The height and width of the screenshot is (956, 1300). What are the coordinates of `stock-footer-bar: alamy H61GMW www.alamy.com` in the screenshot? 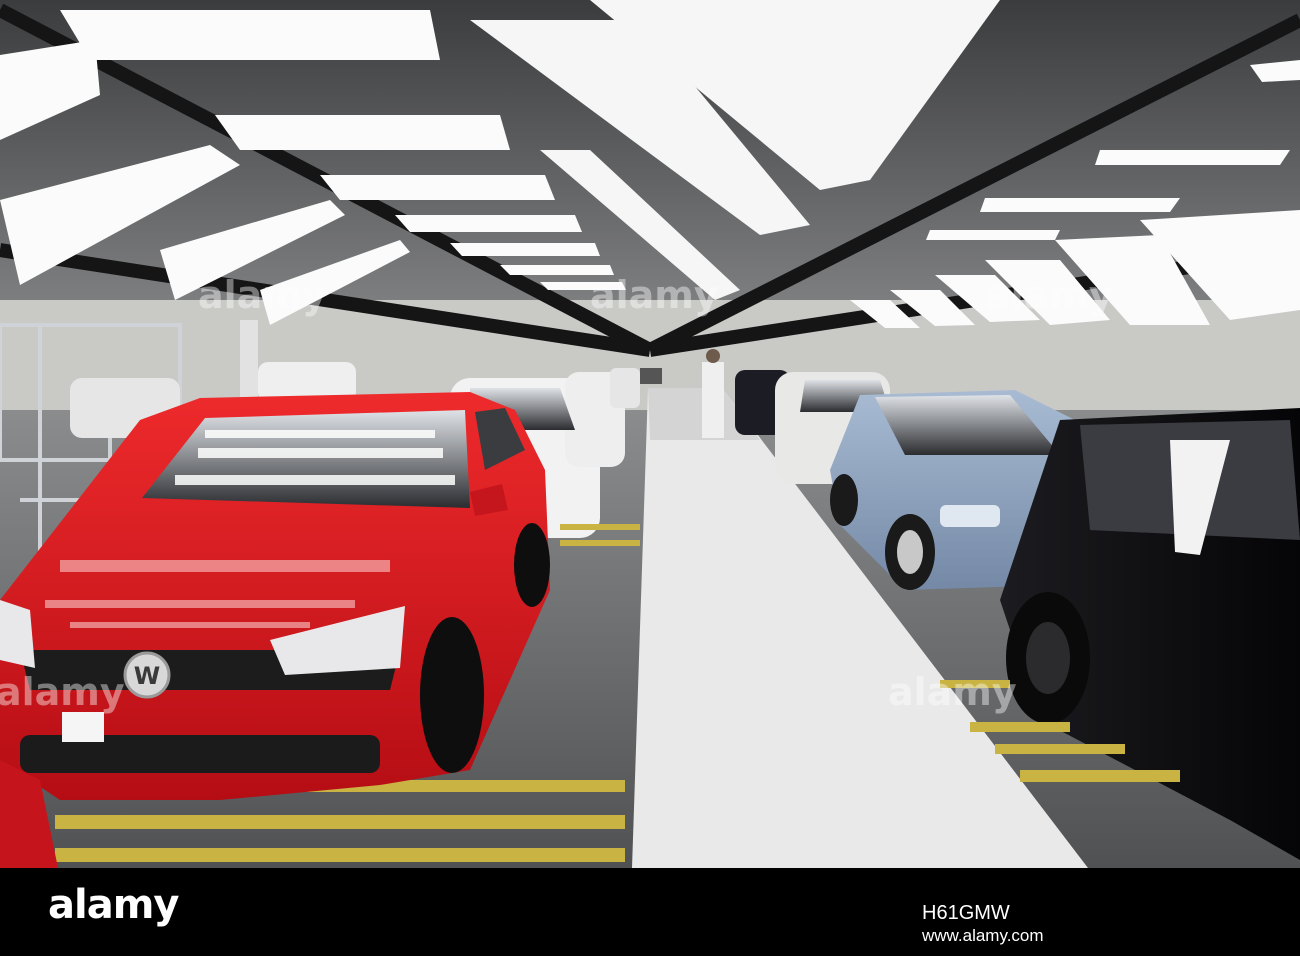 It's located at (650, 912).